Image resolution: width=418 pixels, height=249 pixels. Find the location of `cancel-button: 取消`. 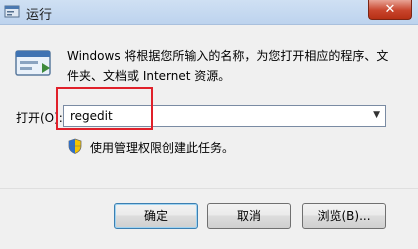

cancel-button: 取消 is located at coordinates (249, 216).